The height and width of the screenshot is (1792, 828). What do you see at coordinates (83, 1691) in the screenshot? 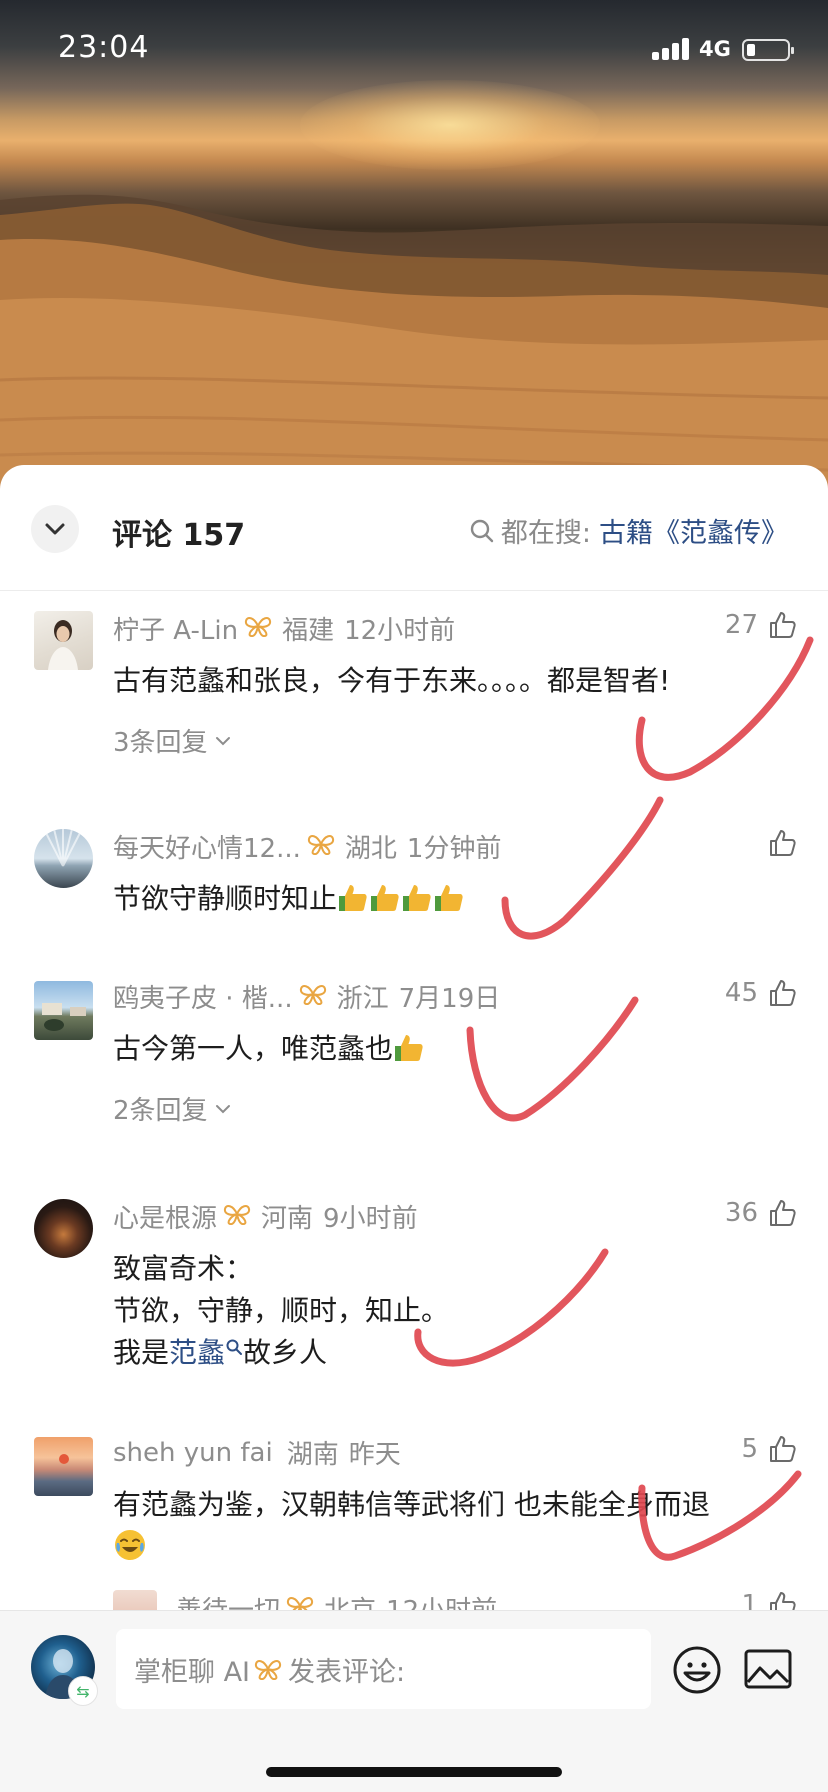
I see `switch-identity-icon: ⇆` at bounding box center [83, 1691].